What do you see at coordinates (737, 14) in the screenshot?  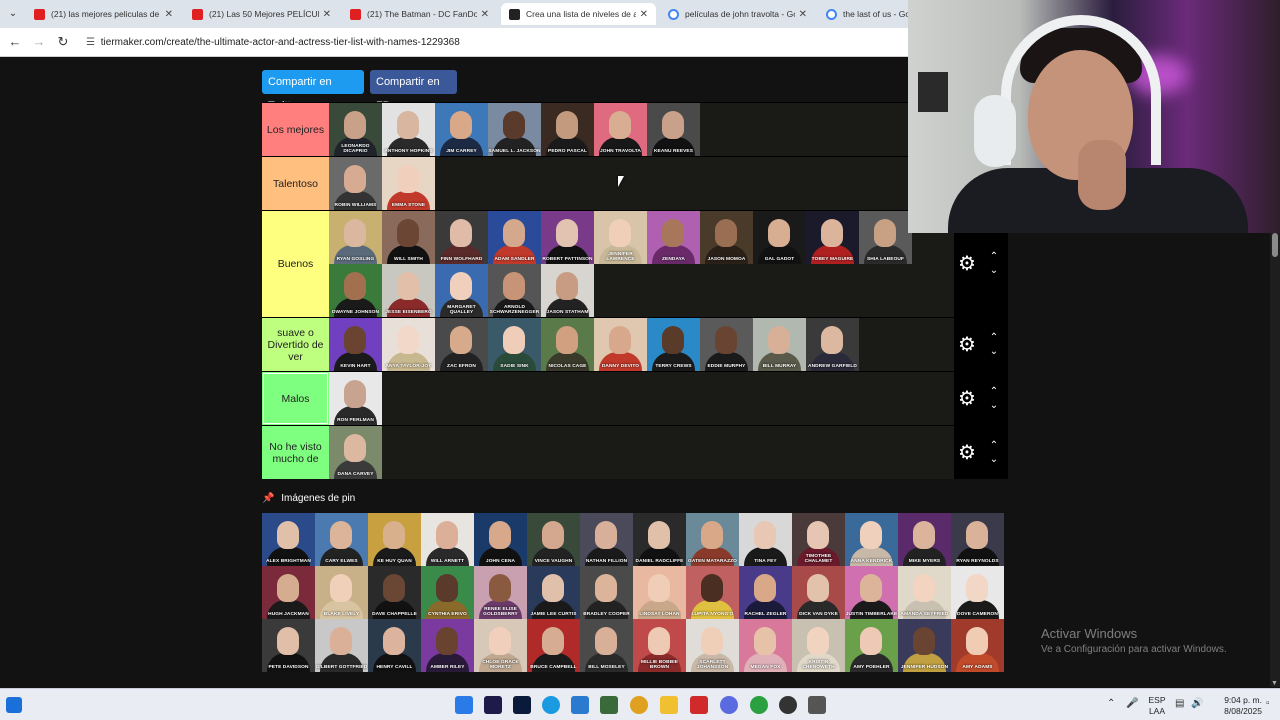 I see `browser-tab: películas de john travolta - Goo ✕` at bounding box center [737, 14].